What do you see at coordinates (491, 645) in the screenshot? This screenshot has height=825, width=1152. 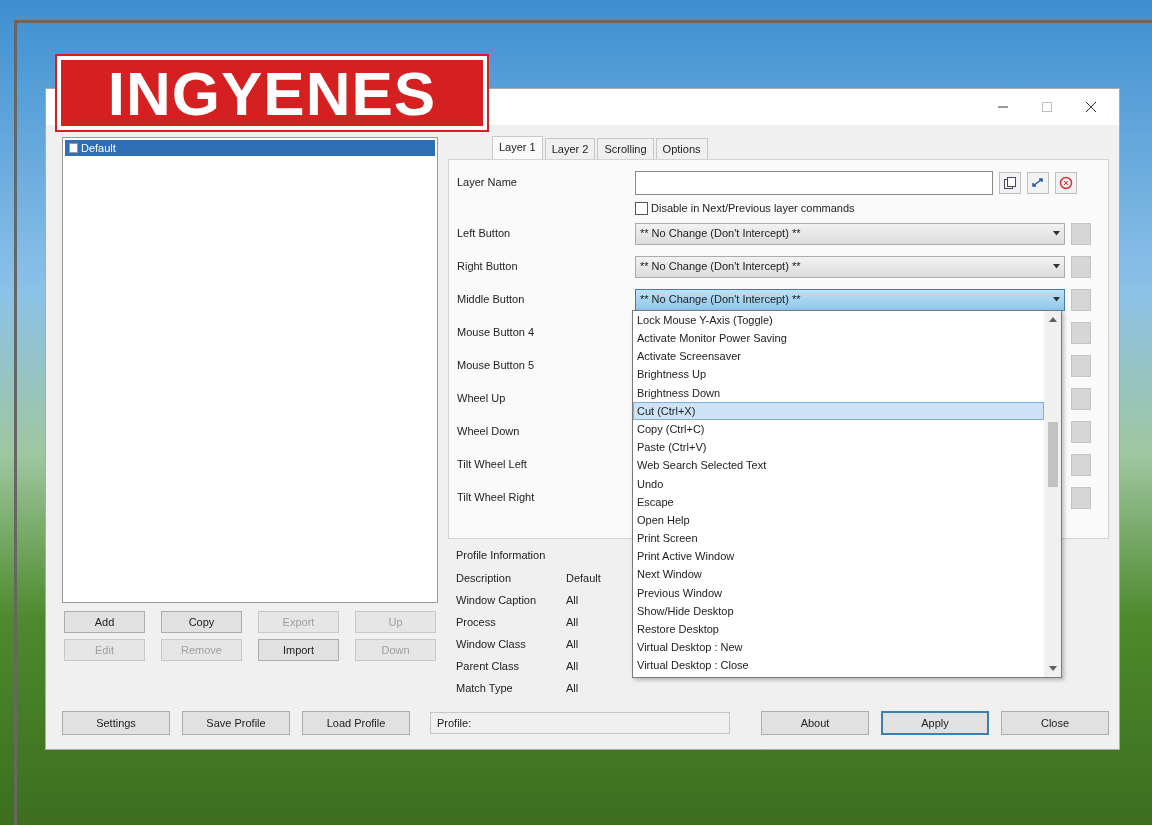 I see `field-label: Window Class` at bounding box center [491, 645].